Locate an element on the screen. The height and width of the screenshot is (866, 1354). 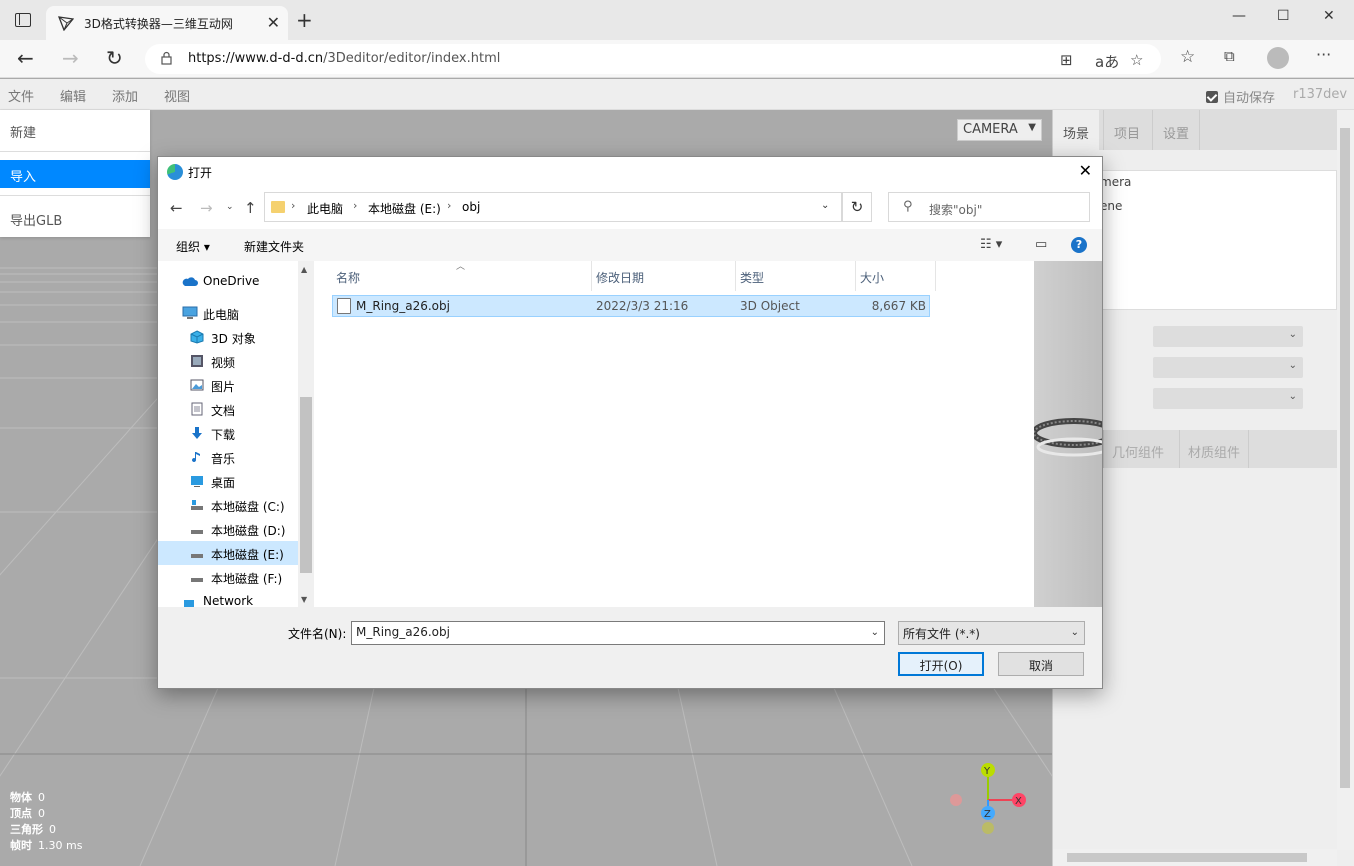
nav-item-pictures: 图片 is located at coordinates (228, 385).